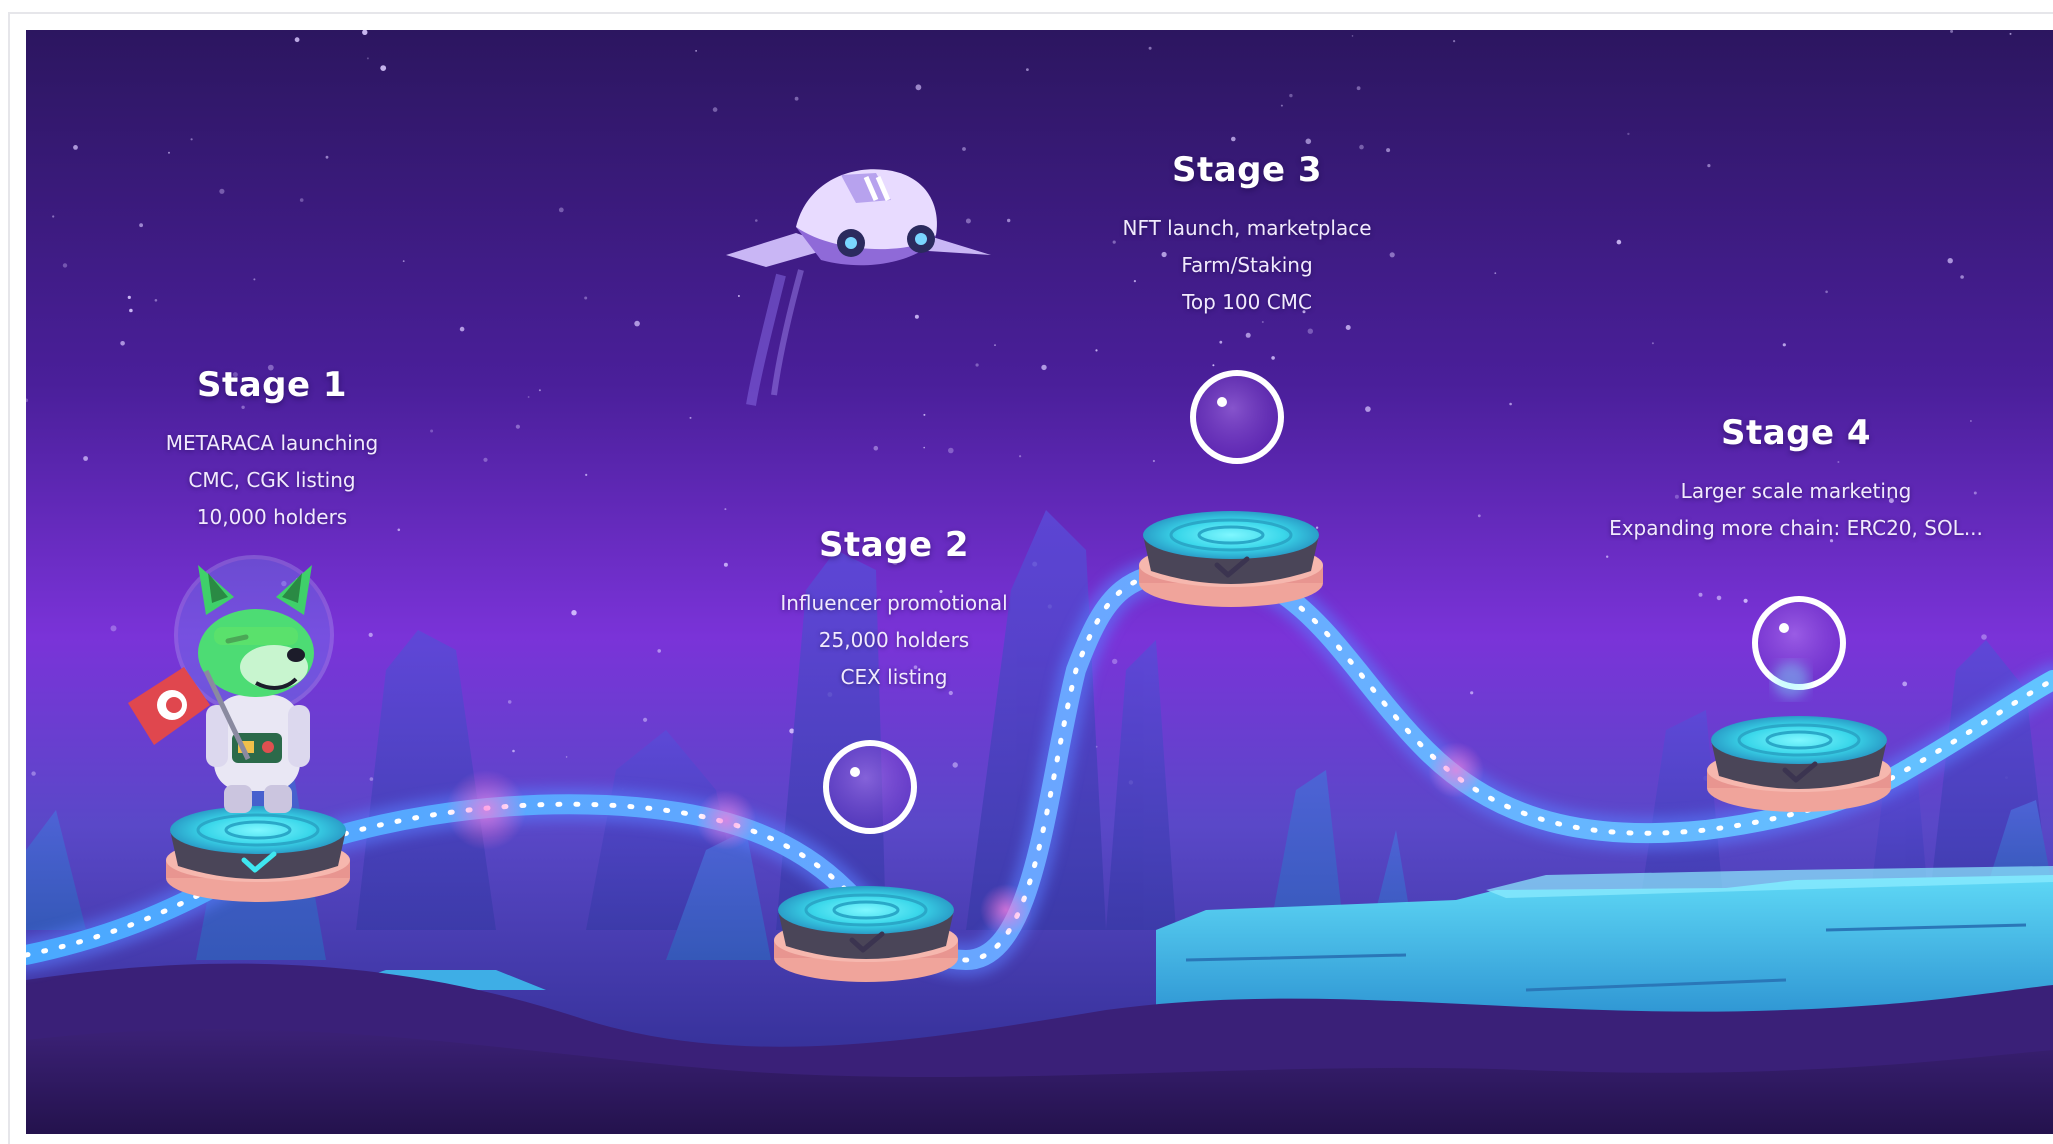 Image resolution: width=2053 pixels, height=1144 pixels. I want to click on glow-orbs, so click(1791, 680).